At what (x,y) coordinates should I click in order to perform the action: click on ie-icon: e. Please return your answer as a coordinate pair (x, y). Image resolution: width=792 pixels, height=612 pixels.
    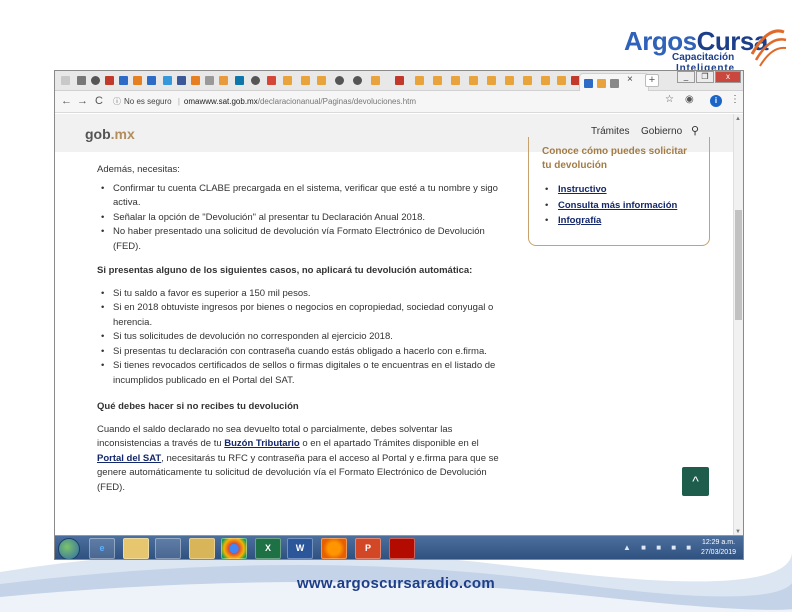
    Looking at the image, I should click on (102, 548).